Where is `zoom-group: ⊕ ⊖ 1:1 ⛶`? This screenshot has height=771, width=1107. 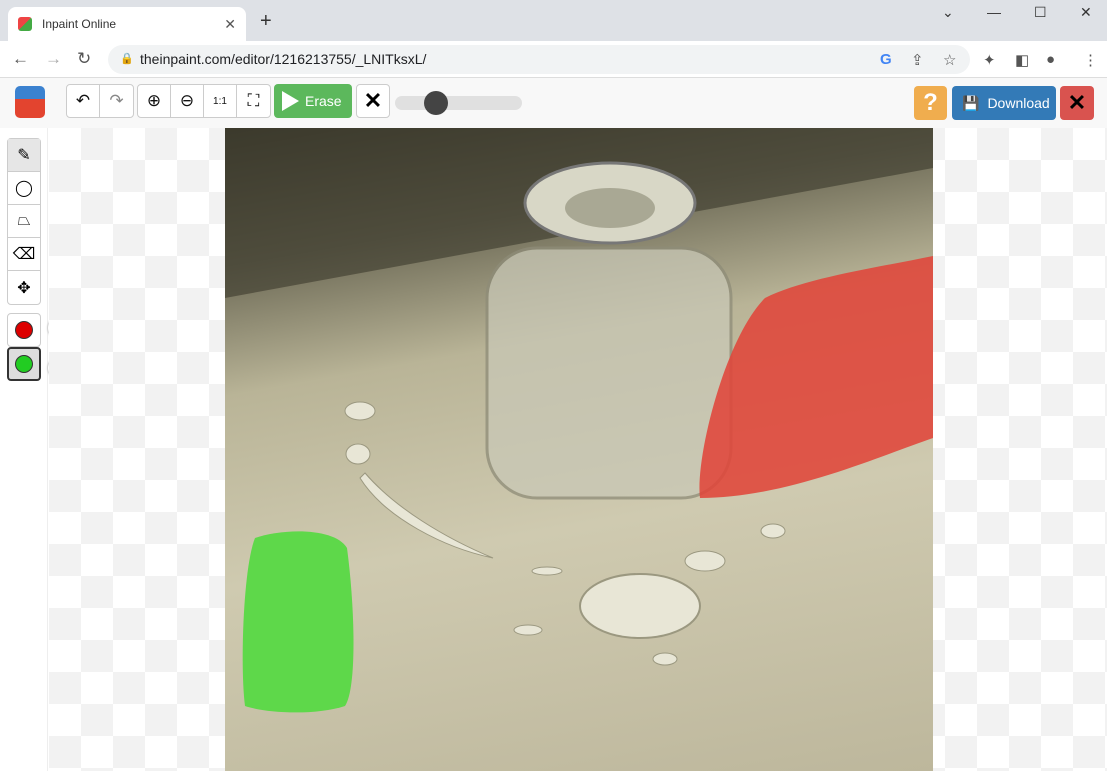 zoom-group: ⊕ ⊖ 1:1 ⛶ is located at coordinates (204, 101).